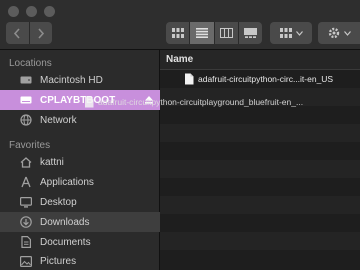 Image resolution: width=360 pixels, height=270 pixels. Describe the element at coordinates (58, 261) in the screenshot. I see `sidebar-item-label: Pictures` at that location.